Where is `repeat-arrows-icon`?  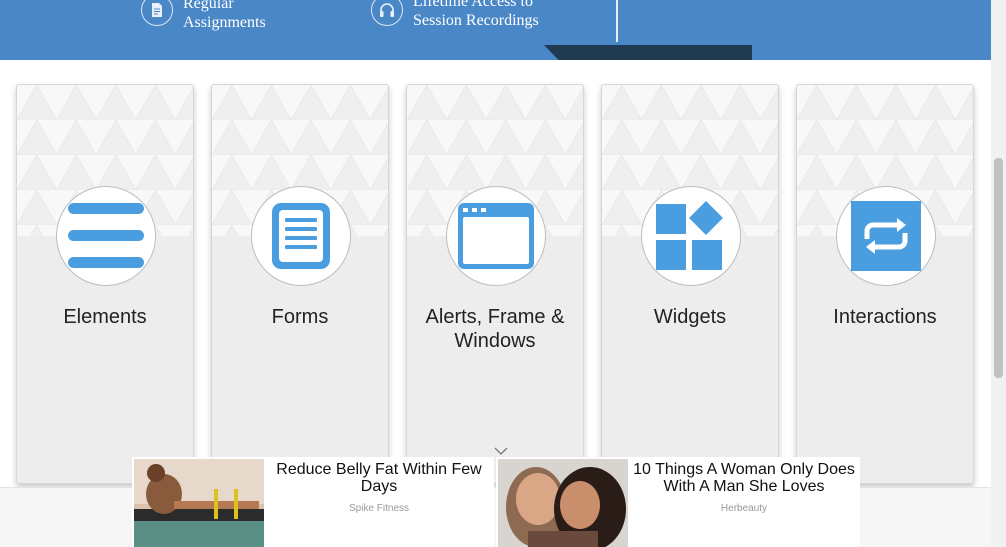 repeat-arrows-icon is located at coordinates (886, 236).